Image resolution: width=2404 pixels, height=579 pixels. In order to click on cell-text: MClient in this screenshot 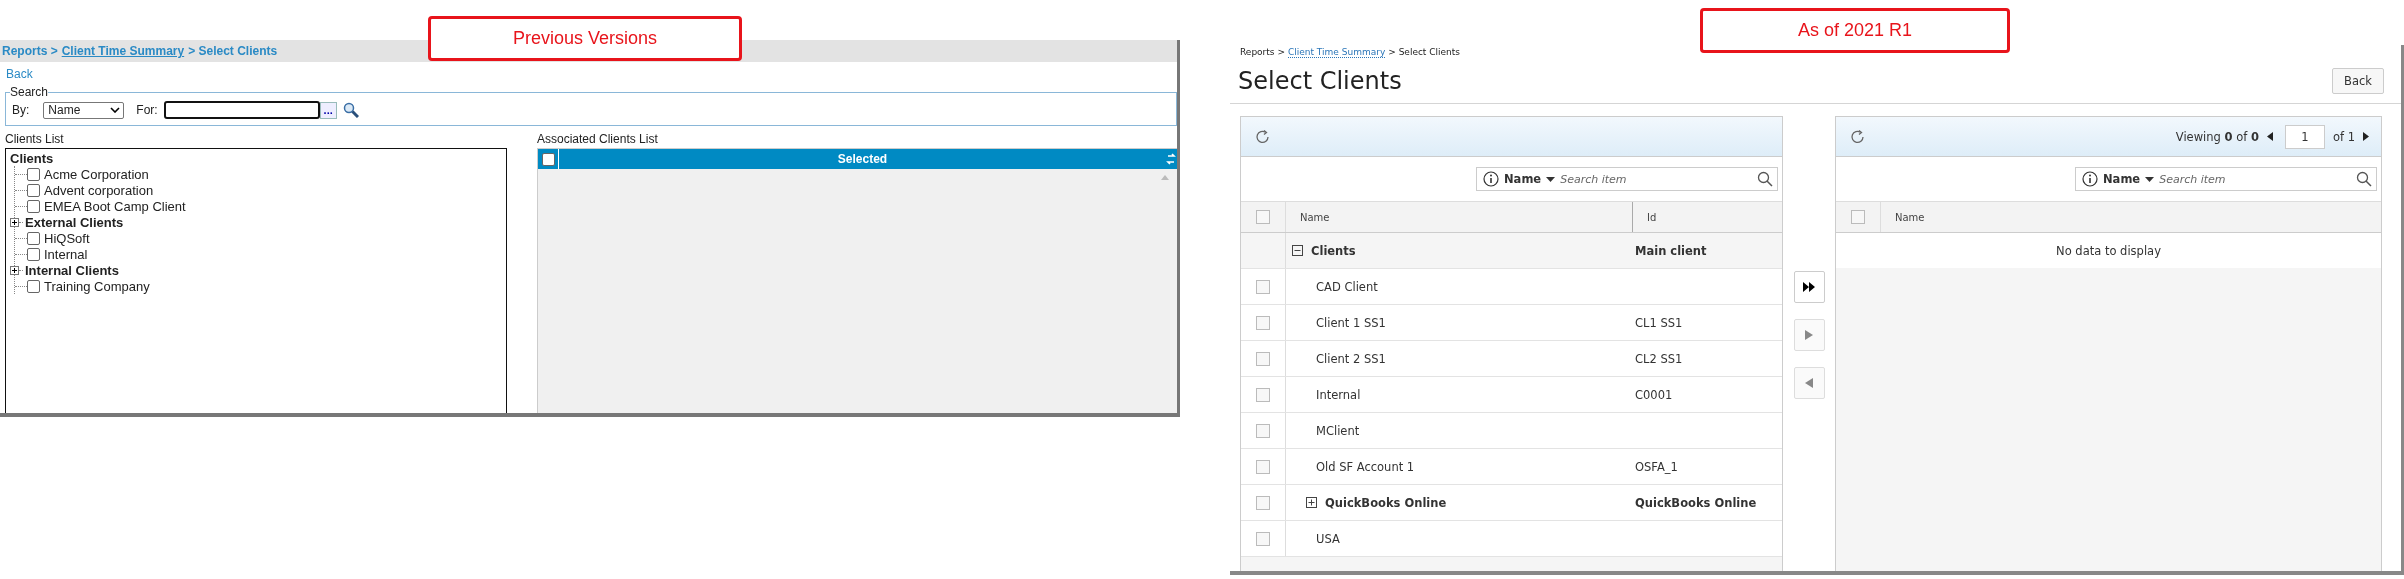, I will do `click(1338, 430)`.